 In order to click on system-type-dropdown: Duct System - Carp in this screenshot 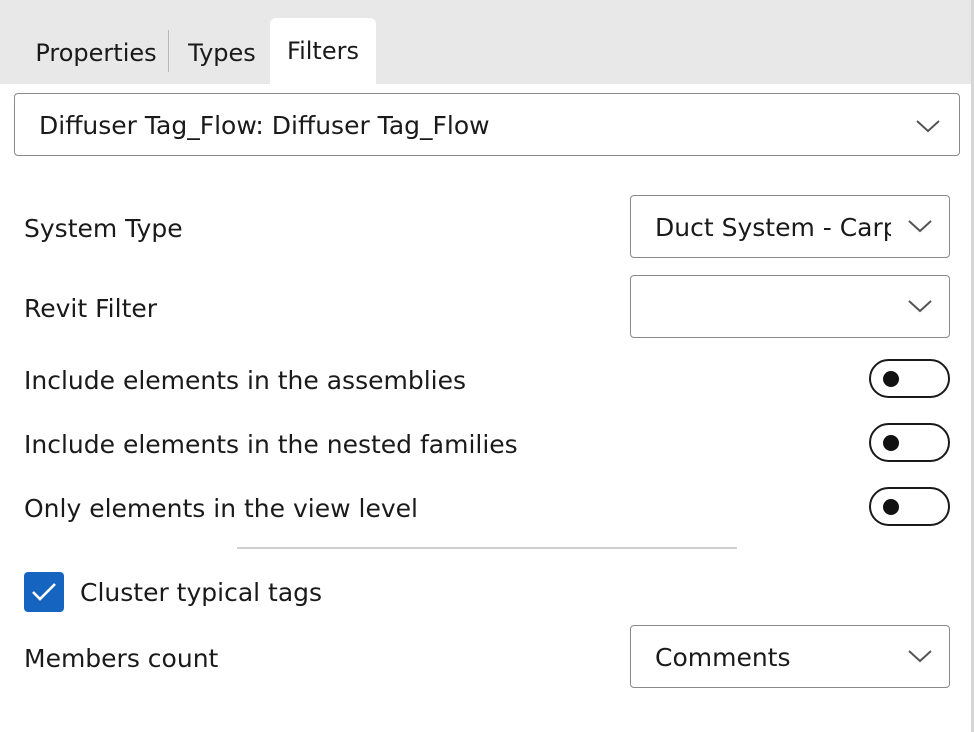, I will do `click(790, 226)`.